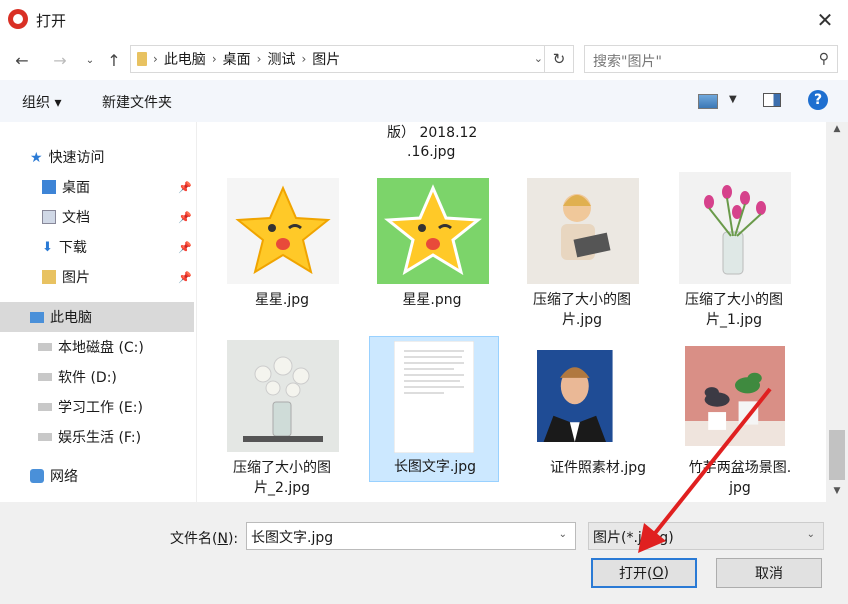 The height and width of the screenshot is (604, 848). Describe the element at coordinates (222, 539) in the screenshot. I see `access-key: N` at that location.